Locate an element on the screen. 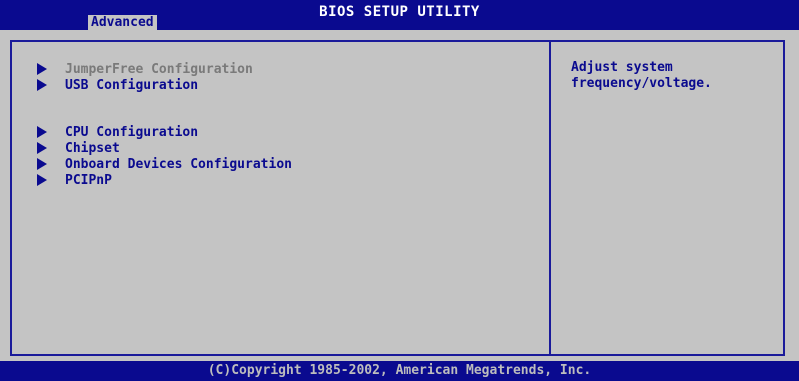 This screenshot has height=381, width=799. menu-item-chipset: Chipset is located at coordinates (77, 148).